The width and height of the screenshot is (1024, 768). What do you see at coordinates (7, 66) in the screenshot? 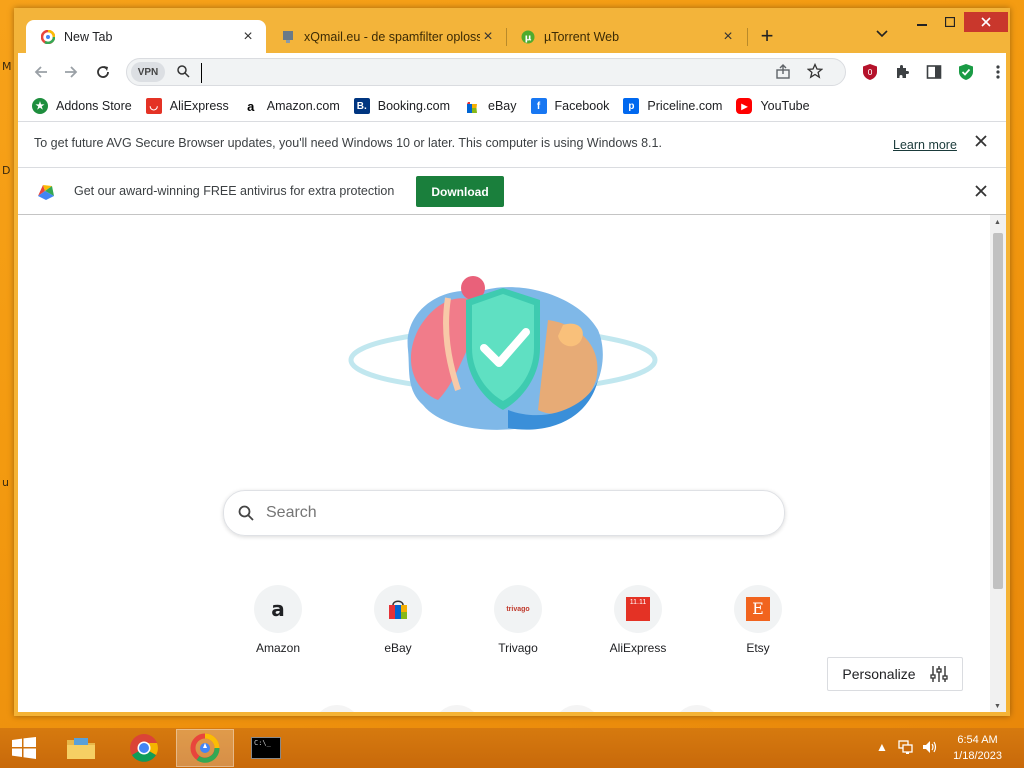
I see `desktop-icon-label: M` at bounding box center [7, 66].